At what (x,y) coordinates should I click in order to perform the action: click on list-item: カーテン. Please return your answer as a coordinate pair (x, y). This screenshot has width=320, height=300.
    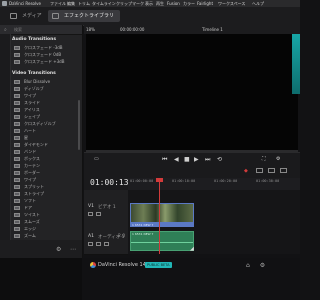
    Looking at the image, I should click on (46, 165).